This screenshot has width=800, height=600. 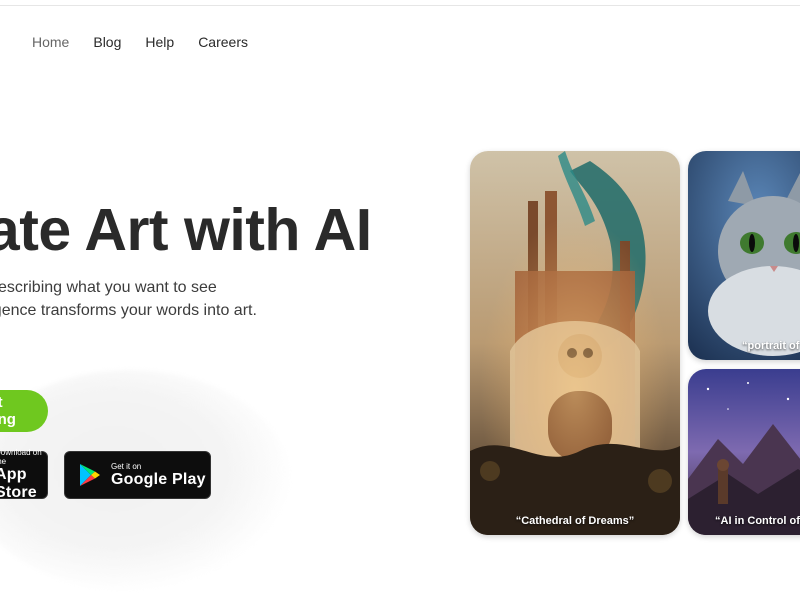 I want to click on universe-artwork-image, so click(x=744, y=452).